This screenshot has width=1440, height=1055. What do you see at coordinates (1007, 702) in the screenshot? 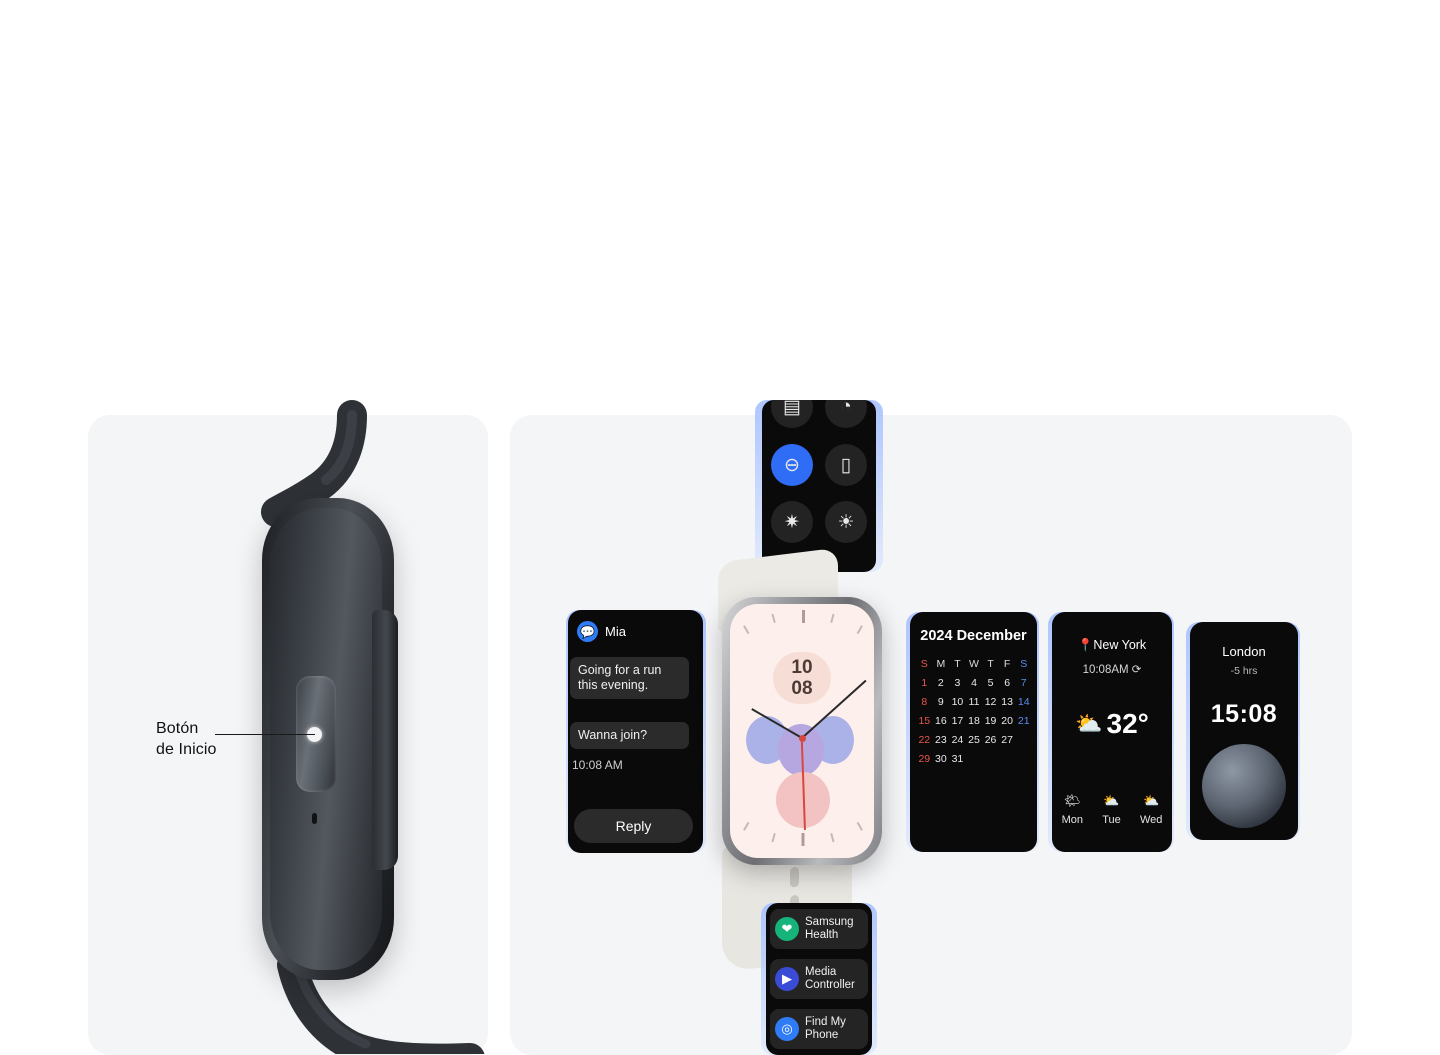
I see `calendar-day: 13` at bounding box center [1007, 702].